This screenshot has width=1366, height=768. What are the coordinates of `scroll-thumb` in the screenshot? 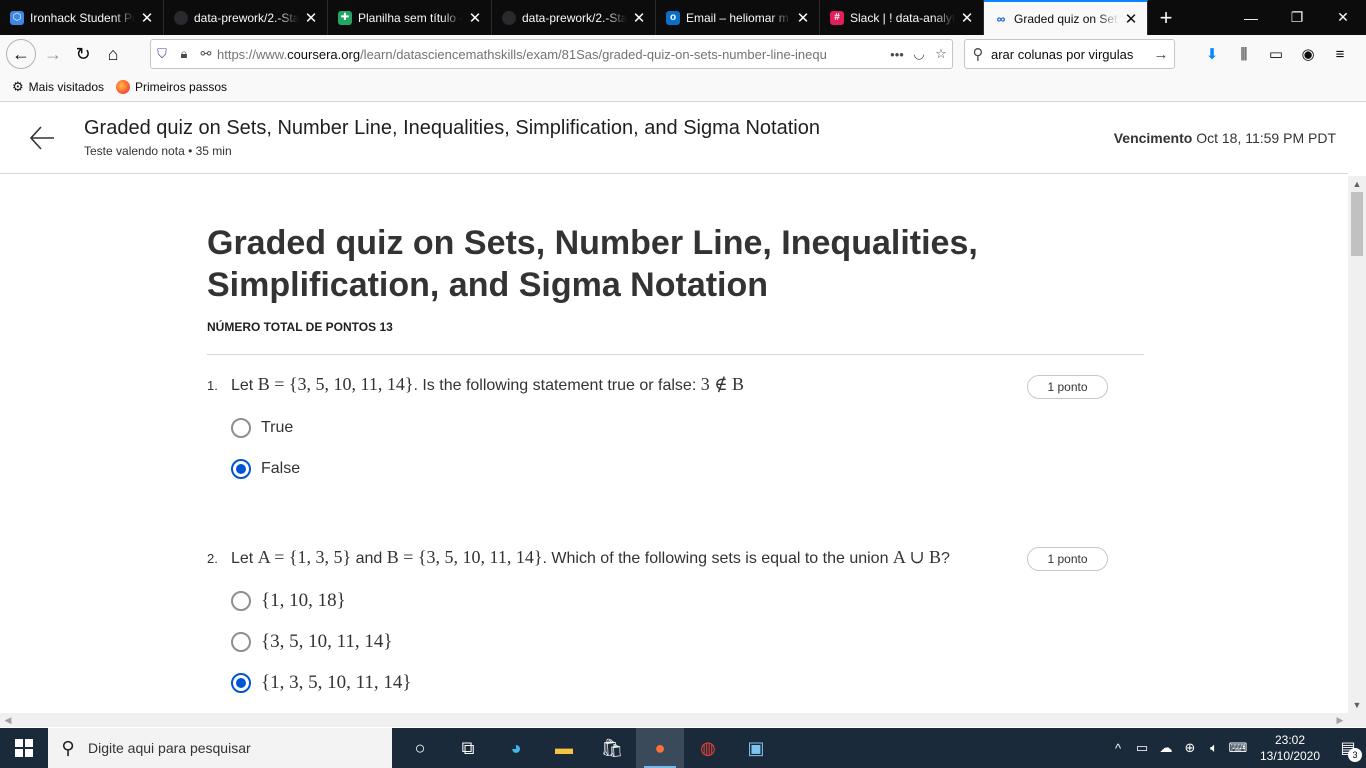 It's located at (1357, 224).